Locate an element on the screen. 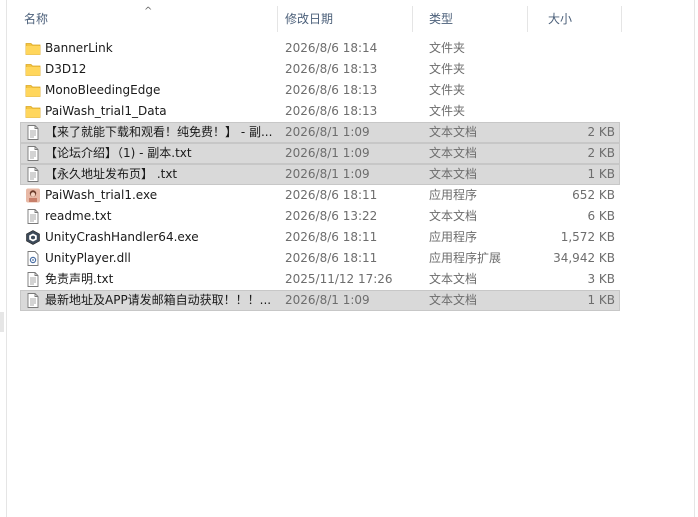 This screenshot has height=517, width=698. file-row: D3D12 2026/8/6 18:13 文件夹 is located at coordinates (320, 69).